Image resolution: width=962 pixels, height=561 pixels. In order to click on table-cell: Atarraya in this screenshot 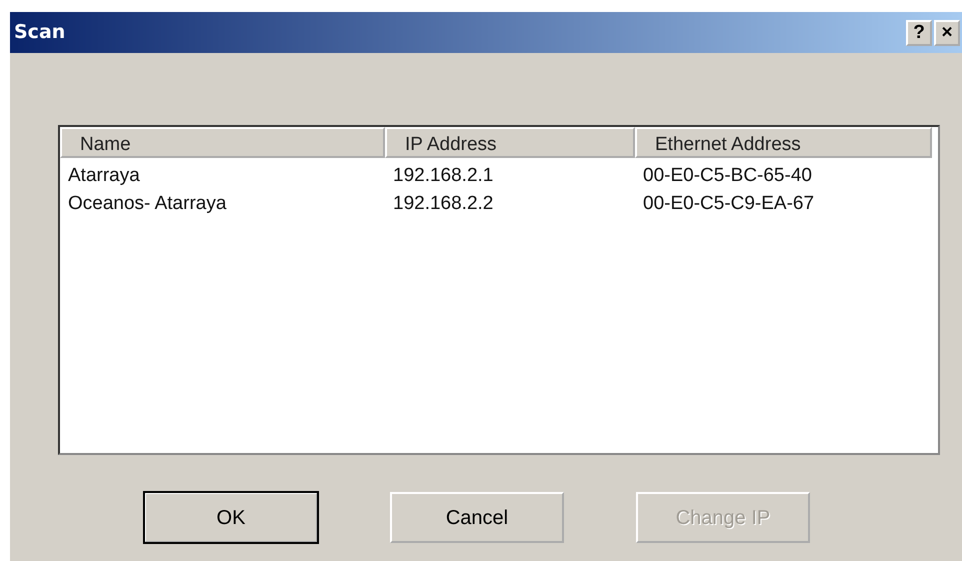, I will do `click(104, 175)`.